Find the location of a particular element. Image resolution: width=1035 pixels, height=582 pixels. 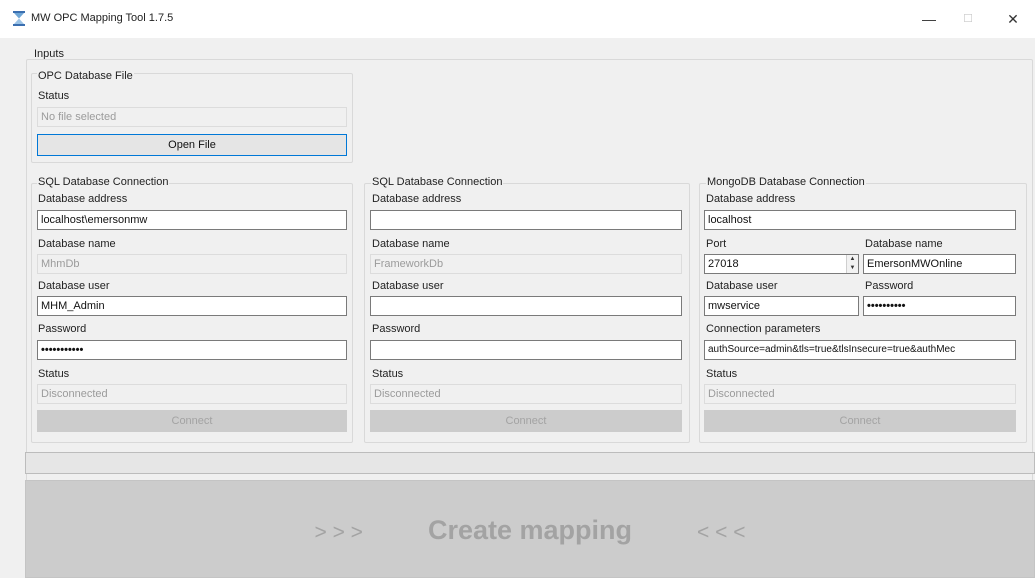

left-arrows: > > > is located at coordinates (338, 532).